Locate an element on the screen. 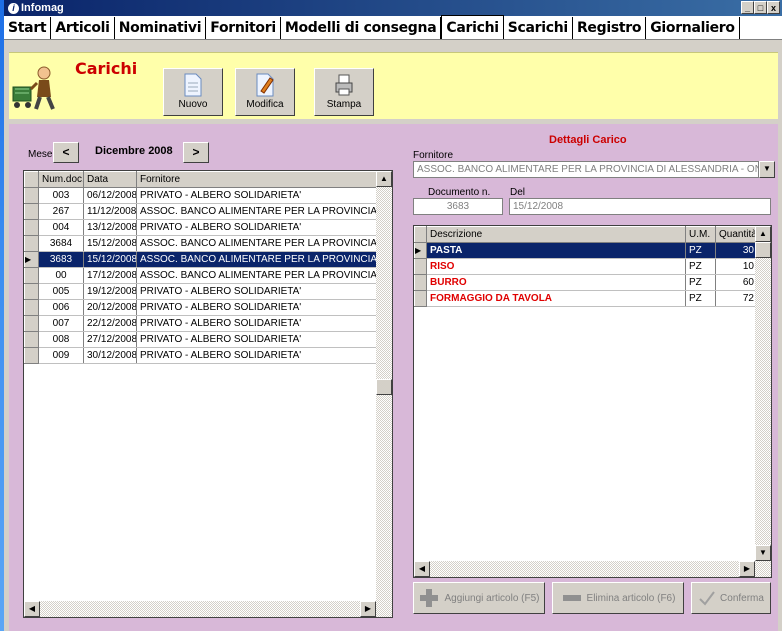 The height and width of the screenshot is (631, 782). num-doc-cell: 00 is located at coordinates (61, 275).